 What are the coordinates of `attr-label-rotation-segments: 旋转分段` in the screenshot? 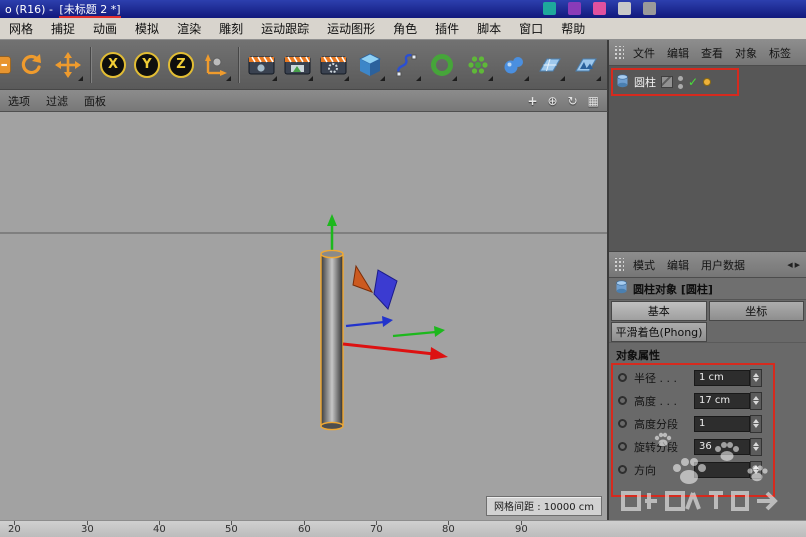 It's located at (656, 447).